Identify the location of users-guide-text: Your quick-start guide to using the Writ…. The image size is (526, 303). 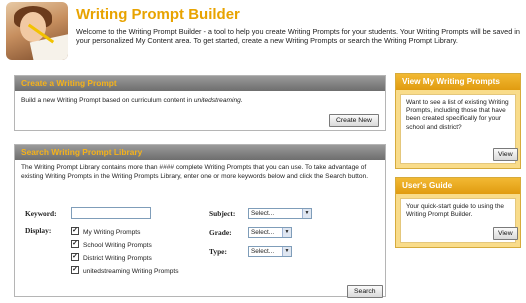
(455, 211).